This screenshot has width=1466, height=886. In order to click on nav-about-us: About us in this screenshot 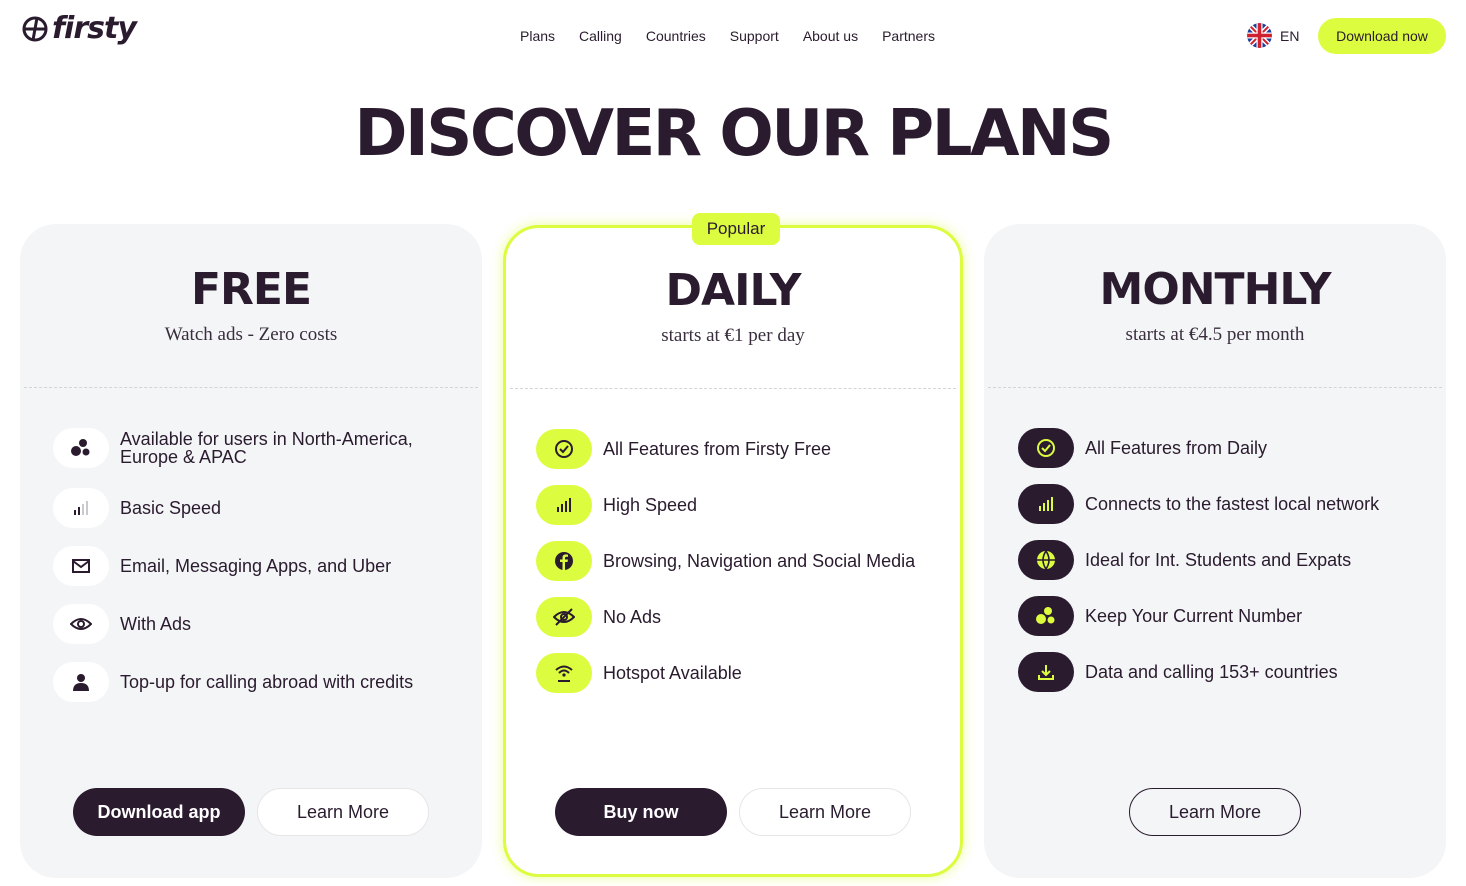, I will do `click(830, 36)`.